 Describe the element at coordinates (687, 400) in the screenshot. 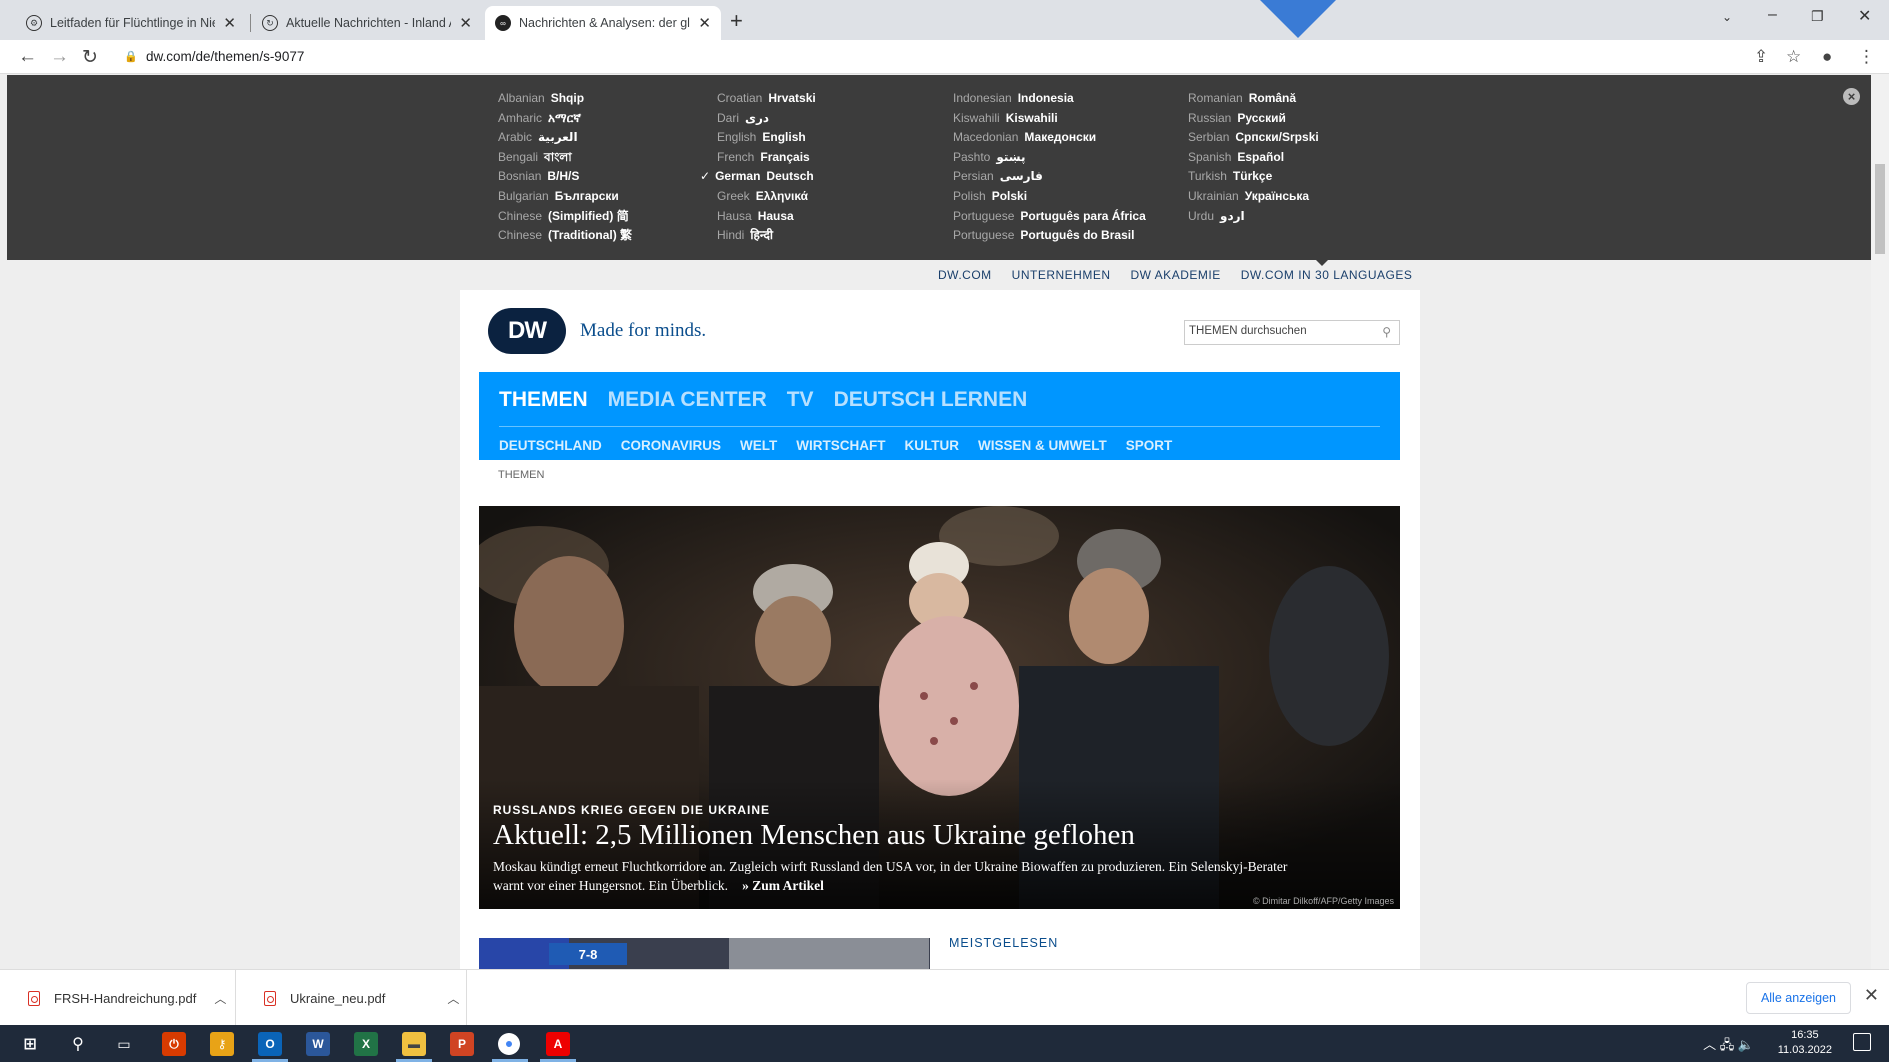

I see `nav-media-center: MEDIA CENTER` at that location.